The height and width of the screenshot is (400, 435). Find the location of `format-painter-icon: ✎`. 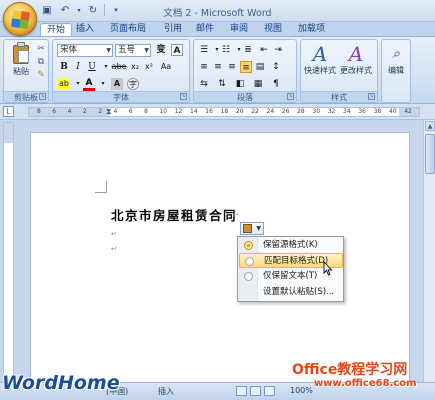

format-painter-icon: ✎ is located at coordinates (41, 75).